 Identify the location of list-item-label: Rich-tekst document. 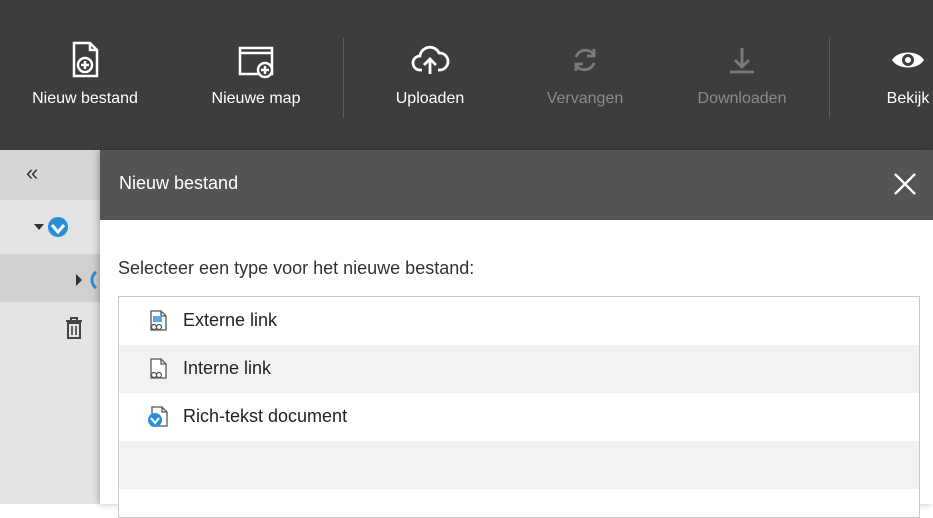
(265, 416).